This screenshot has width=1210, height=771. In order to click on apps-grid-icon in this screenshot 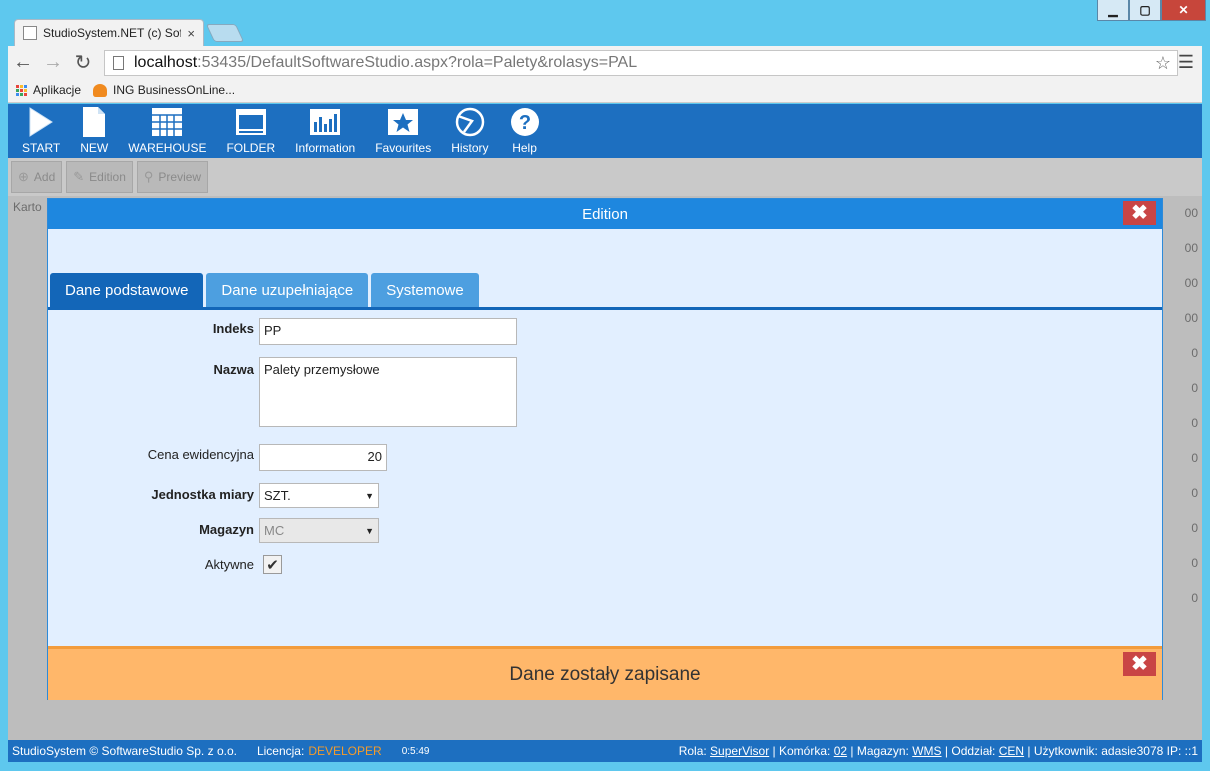, I will do `click(21, 90)`.